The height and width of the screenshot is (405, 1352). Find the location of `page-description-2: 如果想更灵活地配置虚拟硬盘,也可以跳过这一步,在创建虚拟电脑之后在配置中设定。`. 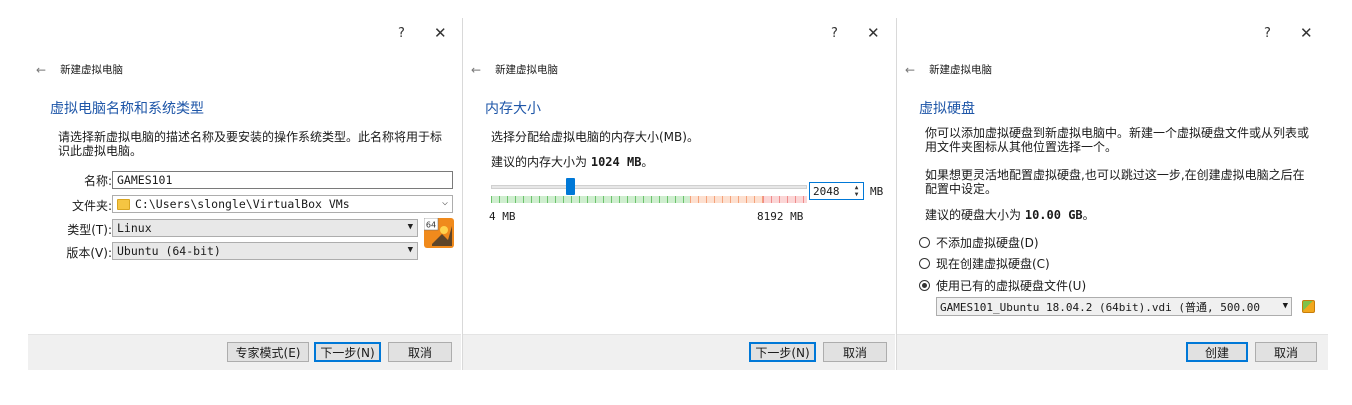

page-description-2: 如果想更灵活地配置虚拟硬盘,也可以跳过这一步,在创建虚拟电脑之后在配置中设定。 is located at coordinates (1115, 182).